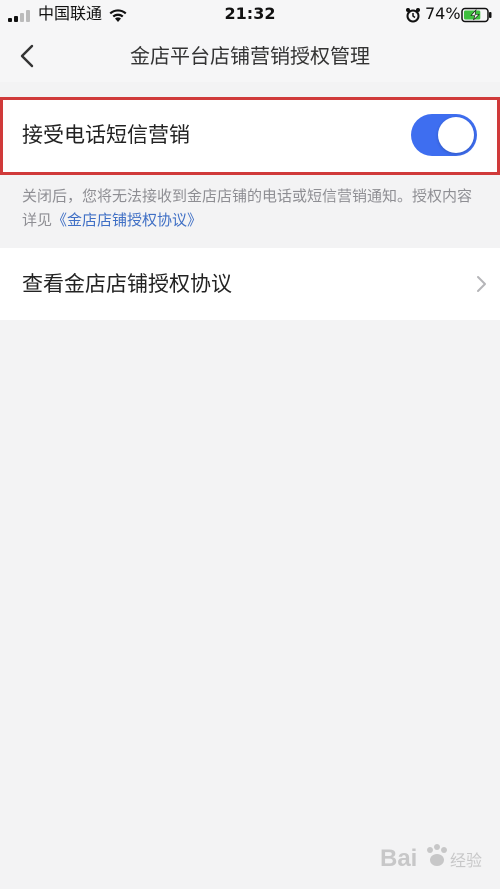 This screenshot has height=889, width=500. What do you see at coordinates (443, 13) in the screenshot?
I see `battery-percent: 74%` at bounding box center [443, 13].